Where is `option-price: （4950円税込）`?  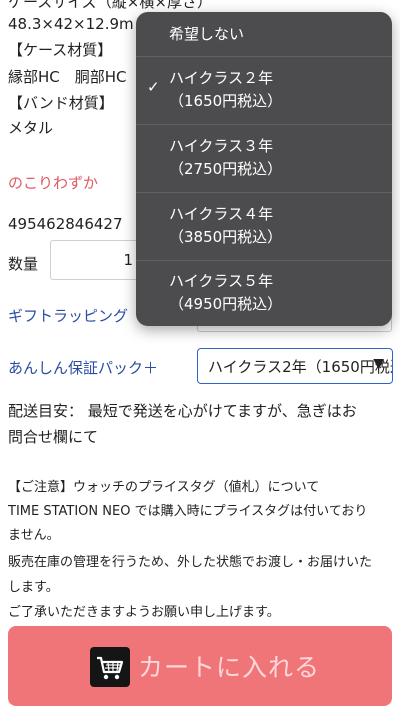 option-price: （4950円税込） is located at coordinates (226, 304).